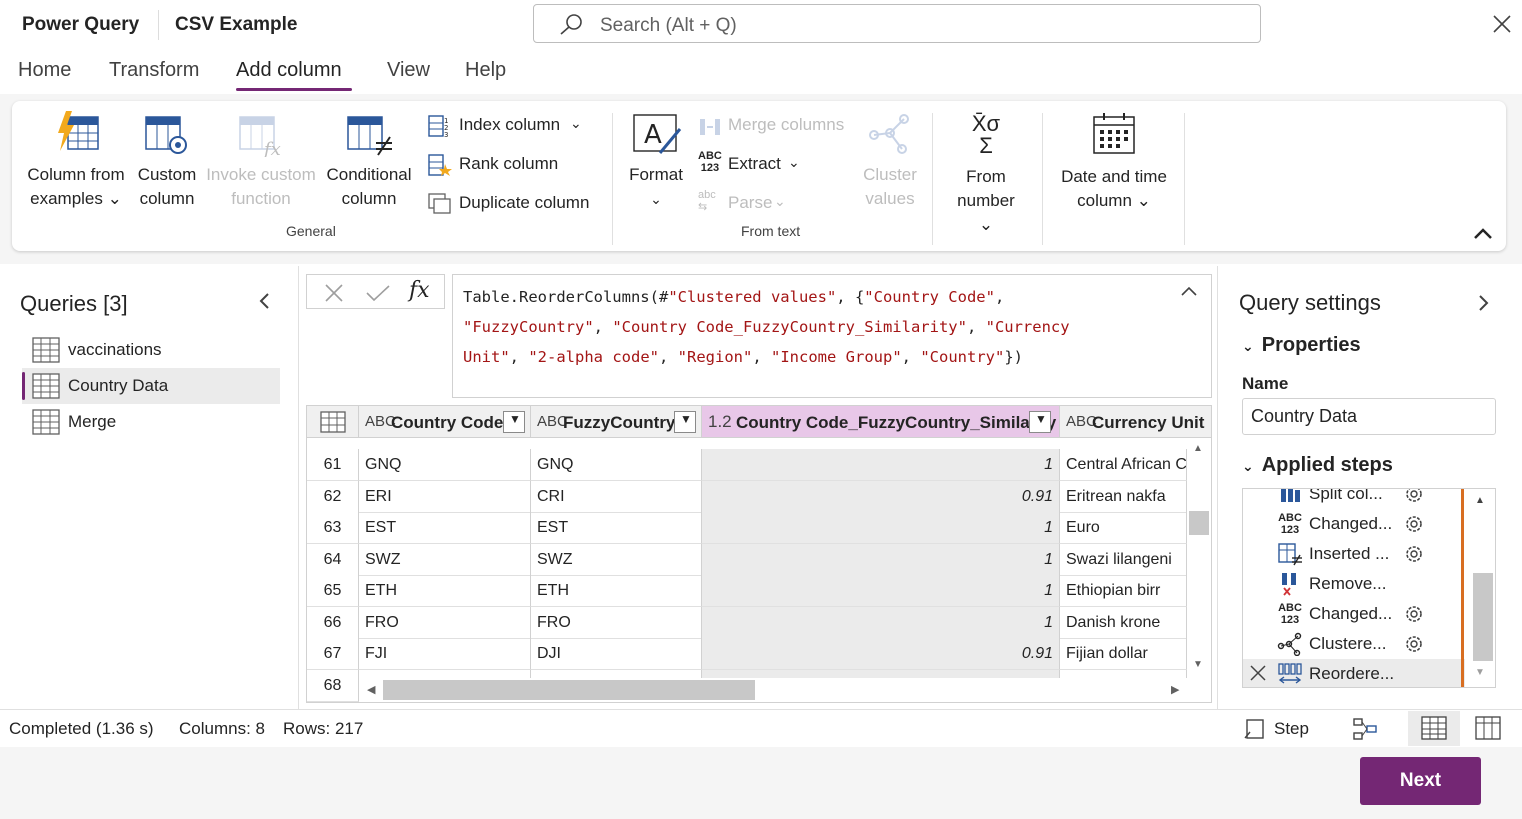 The height and width of the screenshot is (819, 1522). I want to click on horizontal-scrollbar: ◀ ▶, so click(773, 690).